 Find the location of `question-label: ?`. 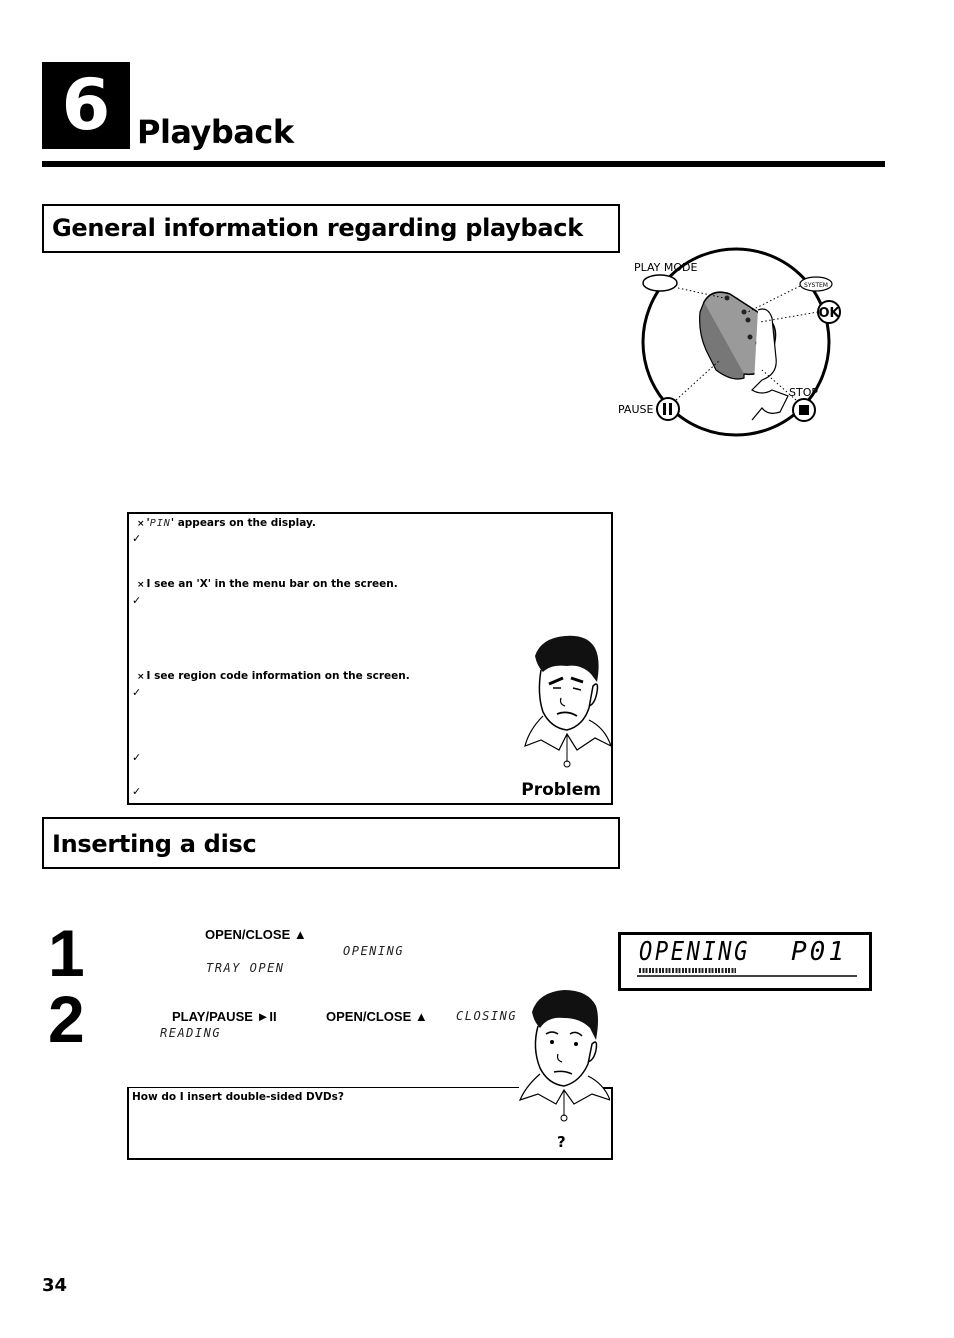

question-label: ? is located at coordinates (561, 1142).